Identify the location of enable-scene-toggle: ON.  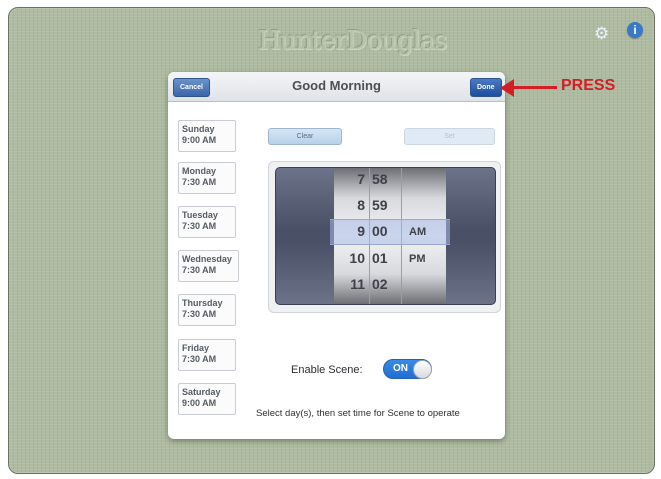
(407, 369).